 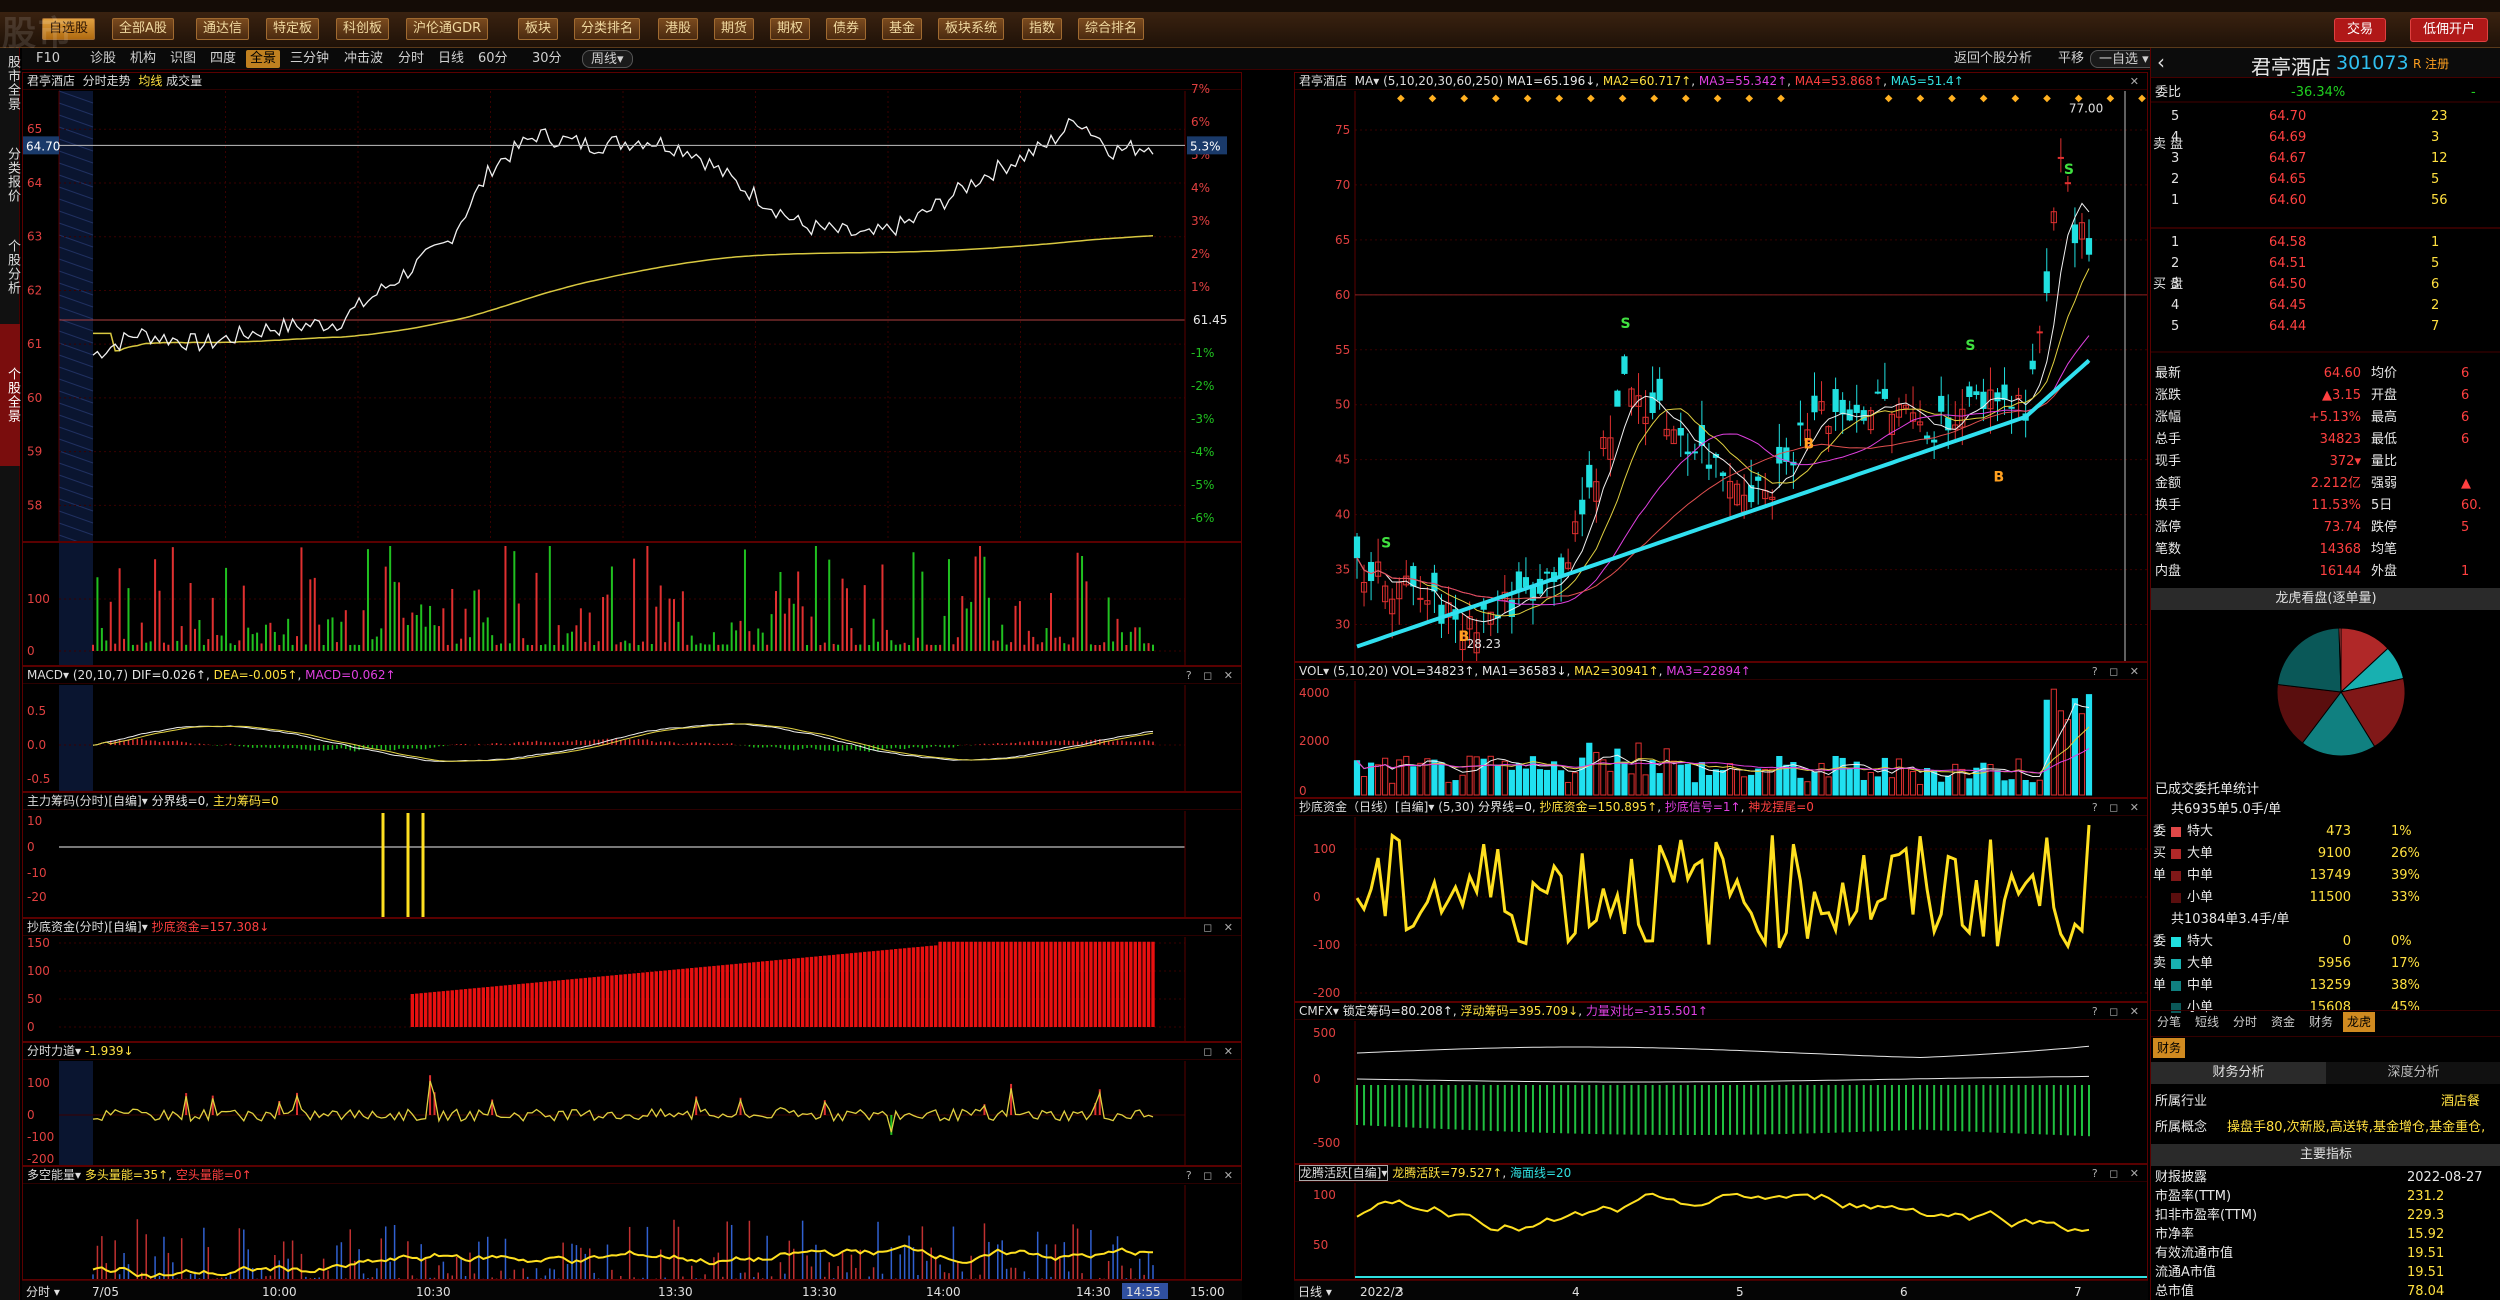 What do you see at coordinates (2194, 1253) in the screenshot?
I see `metric-key-4: 有效流通市值` at bounding box center [2194, 1253].